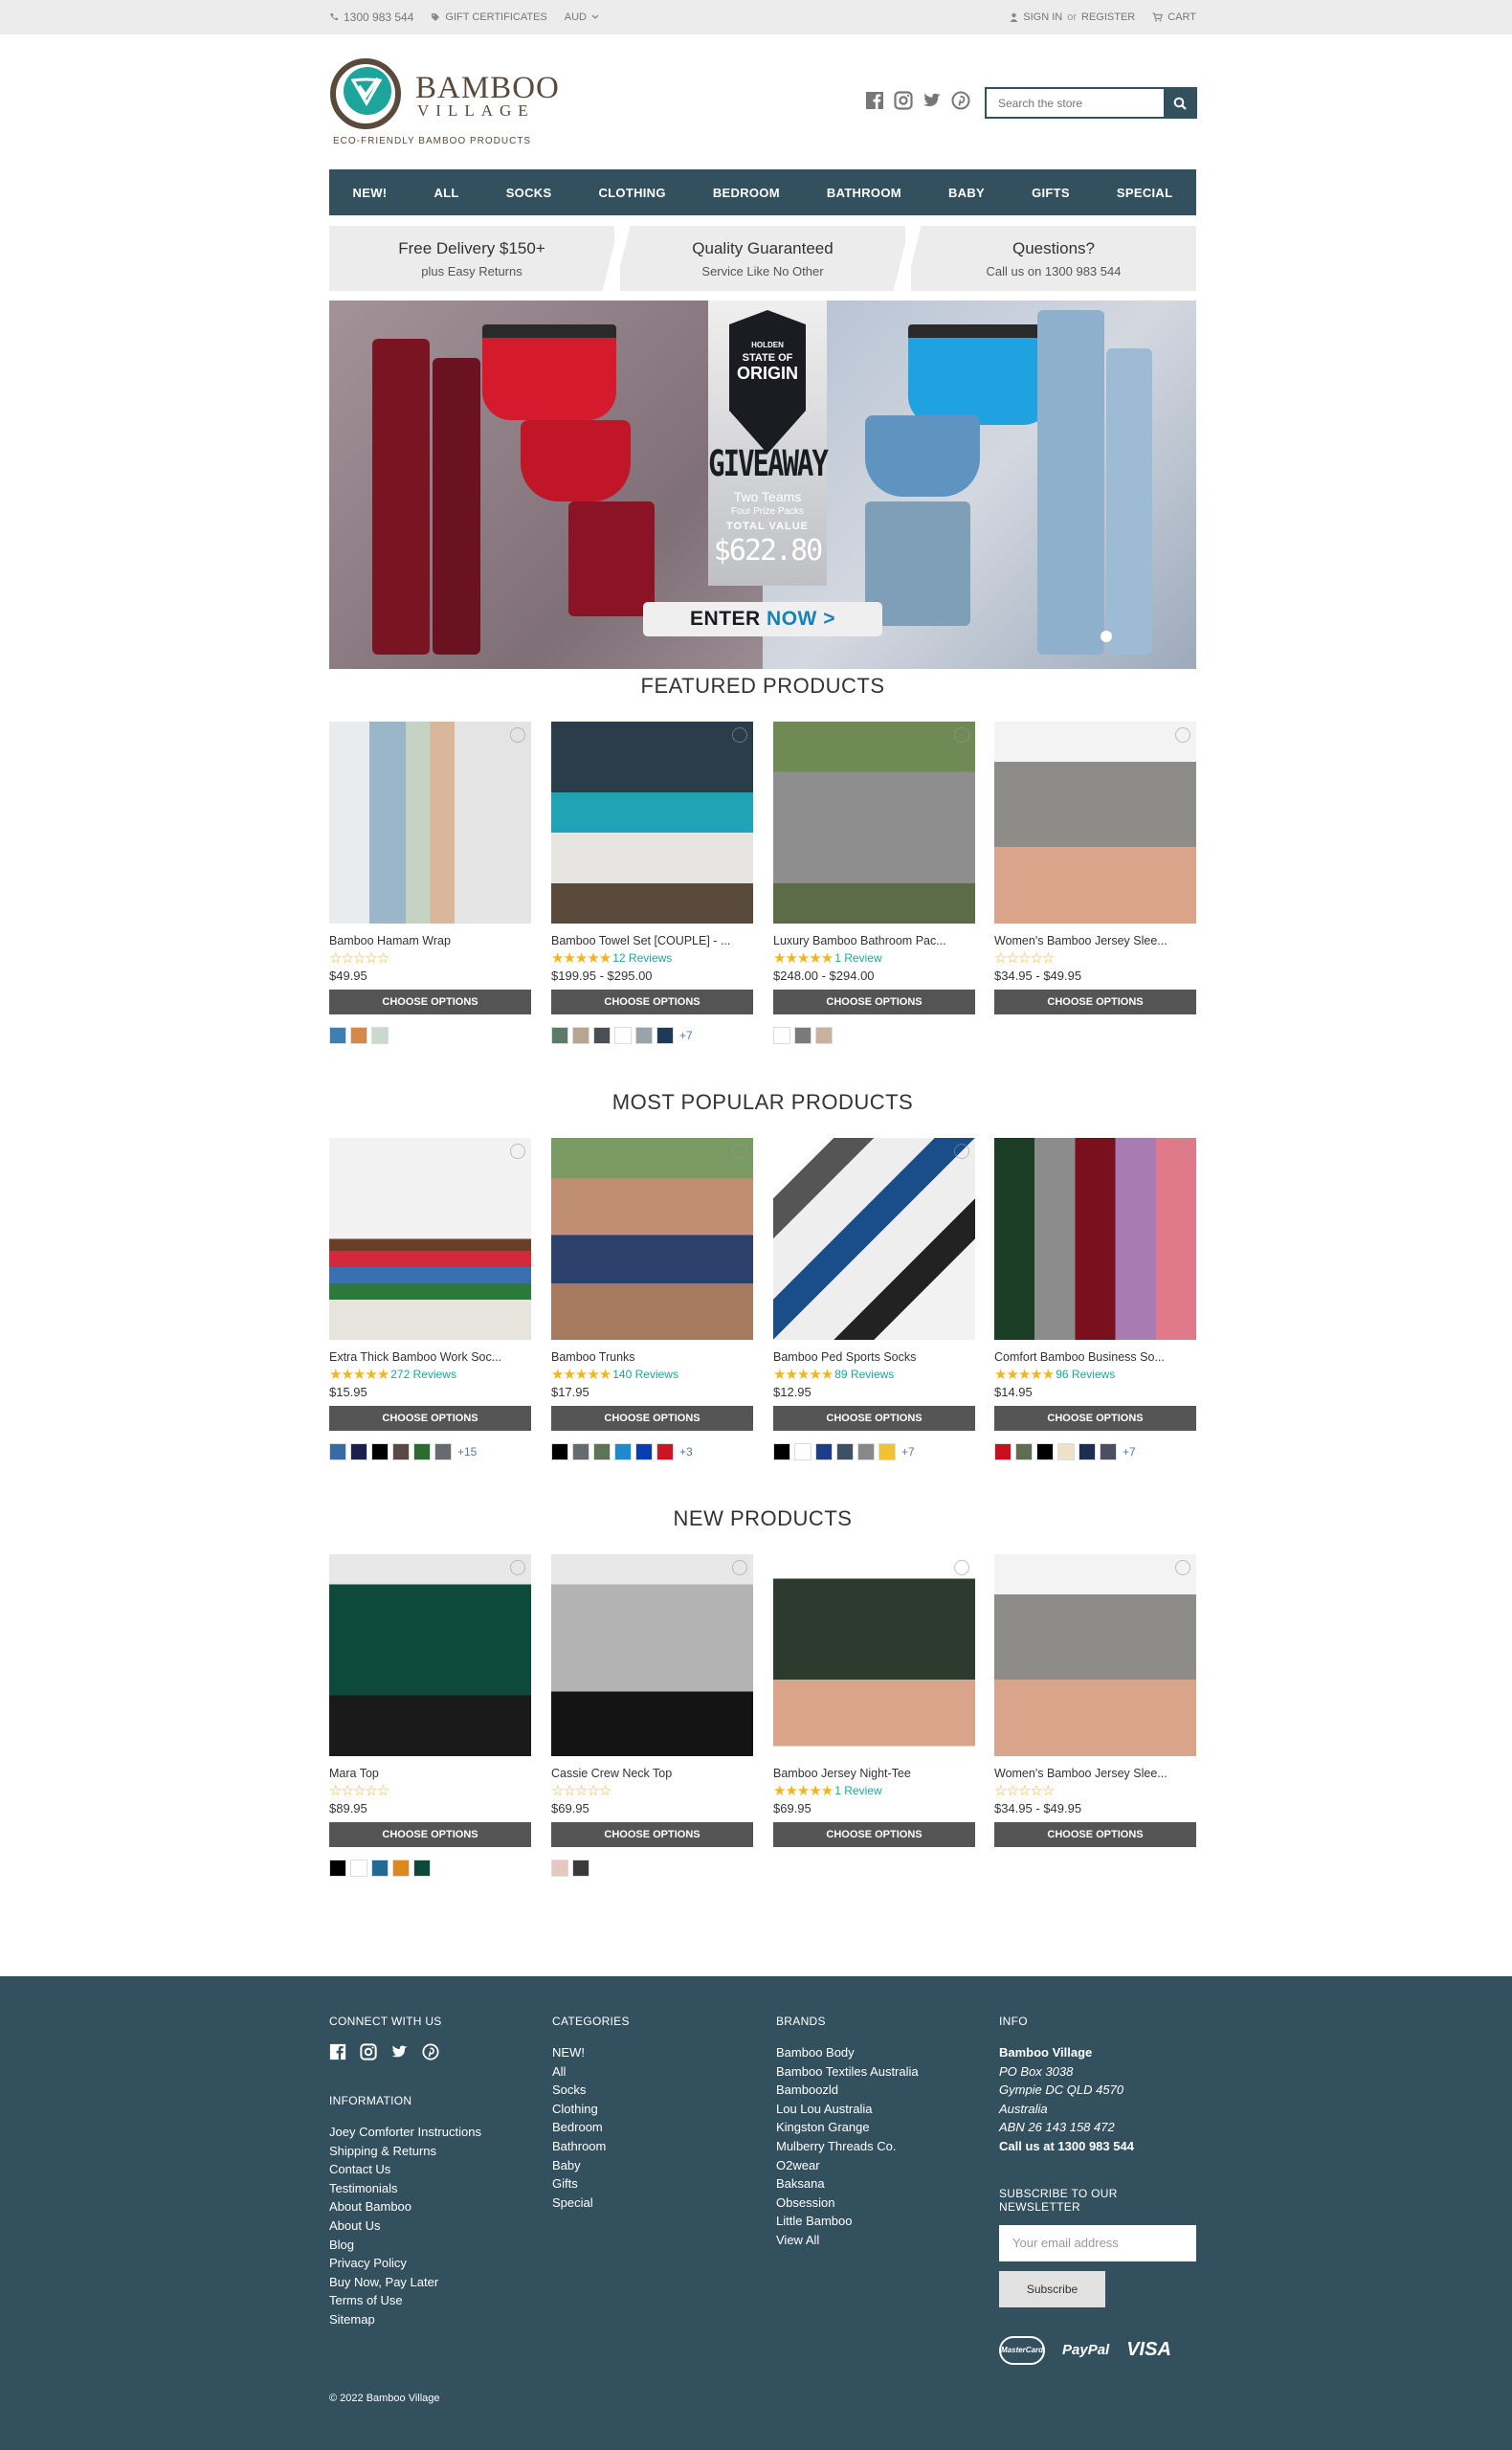 This screenshot has height=2450, width=1512. I want to click on footer-brand-link: Baksana, so click(881, 2184).